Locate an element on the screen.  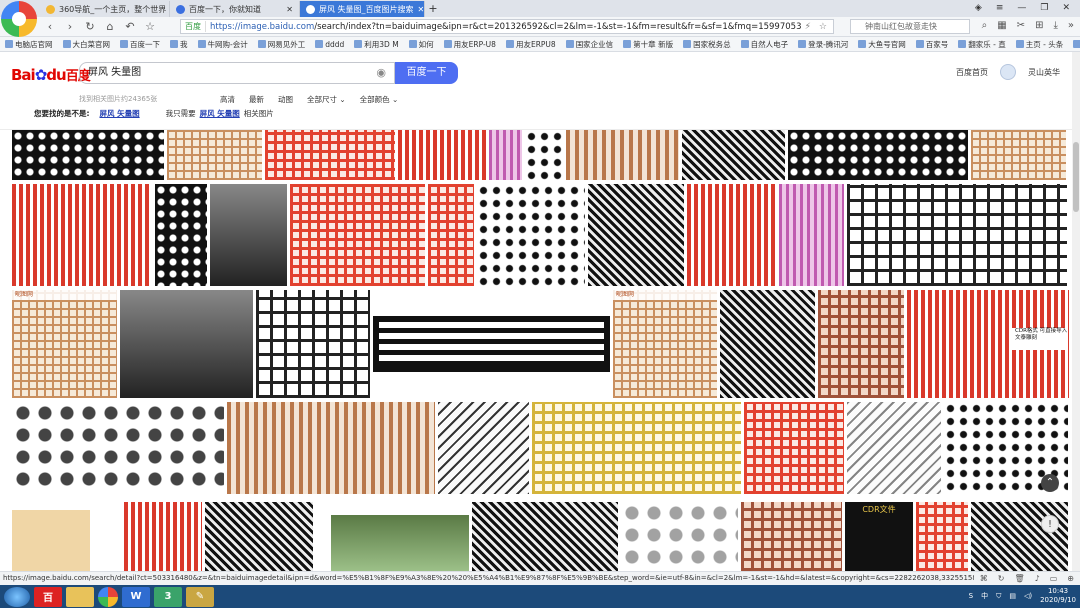
bookmark-item: 用友ERPU8 is located at coordinates (531, 44).